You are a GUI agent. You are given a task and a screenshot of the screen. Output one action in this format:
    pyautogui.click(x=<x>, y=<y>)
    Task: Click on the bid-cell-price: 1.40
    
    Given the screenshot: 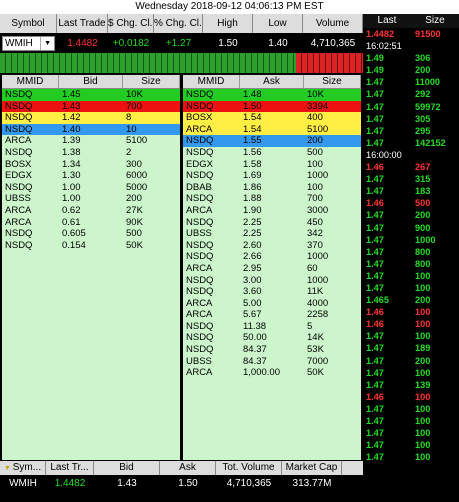 What is the action you would take?
    pyautogui.click(x=71, y=129)
    